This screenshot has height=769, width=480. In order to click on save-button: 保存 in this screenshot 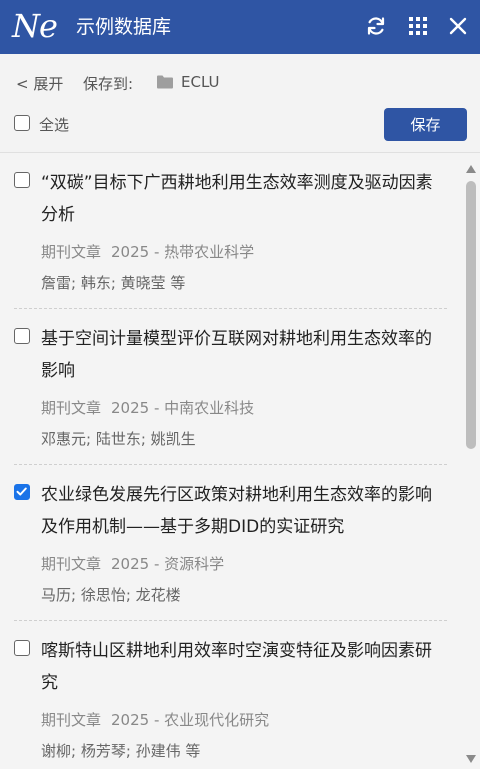, I will do `click(425, 124)`.